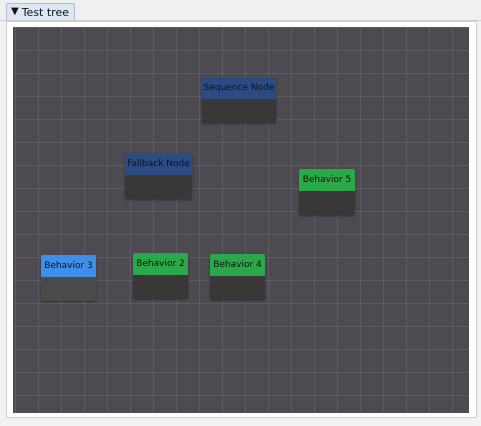  I want to click on node-label: Behavior 2, so click(160, 264).